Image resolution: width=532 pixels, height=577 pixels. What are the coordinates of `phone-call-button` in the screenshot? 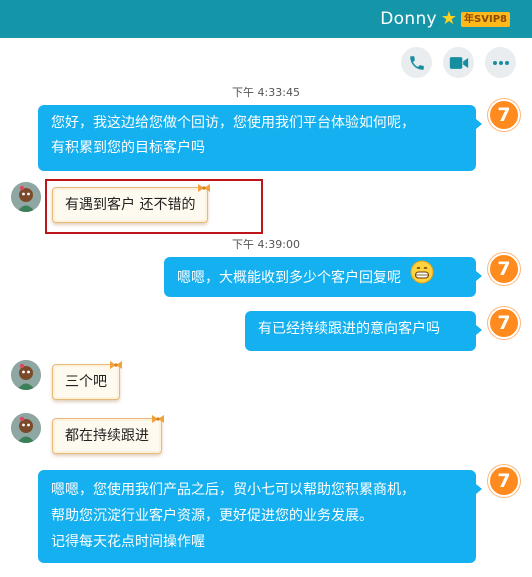 It's located at (416, 62).